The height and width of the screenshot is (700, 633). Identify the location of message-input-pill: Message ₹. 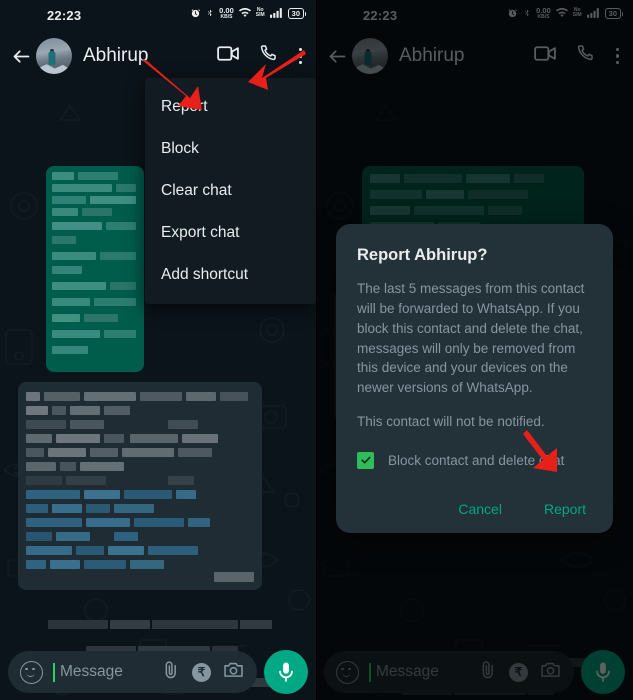
(132, 672).